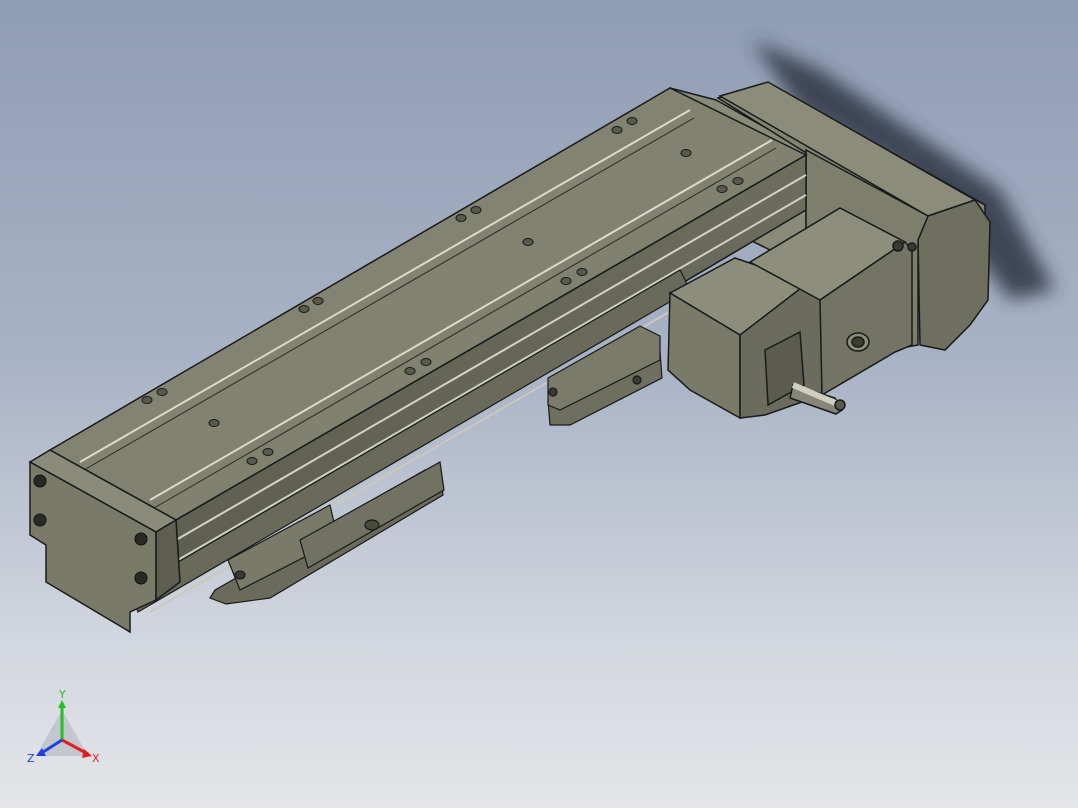 The height and width of the screenshot is (808, 1078). Describe the element at coordinates (96, 758) in the screenshot. I see `x-axis-label: X` at that location.